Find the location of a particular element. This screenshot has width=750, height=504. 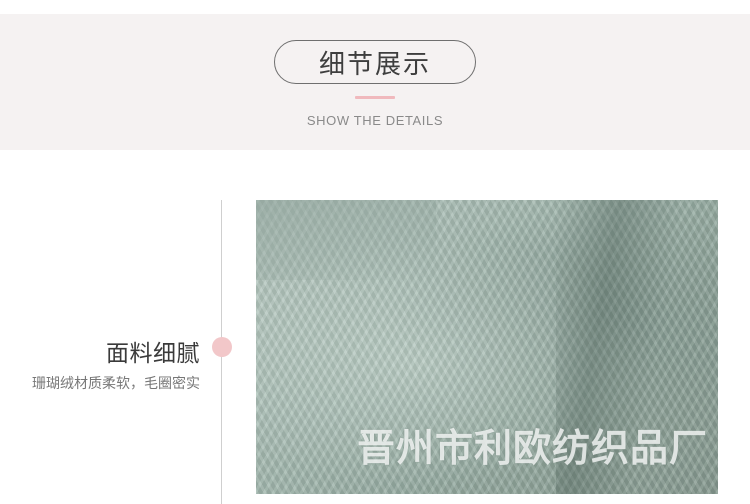

section-title-pill: 细节展示 is located at coordinates (375, 62).